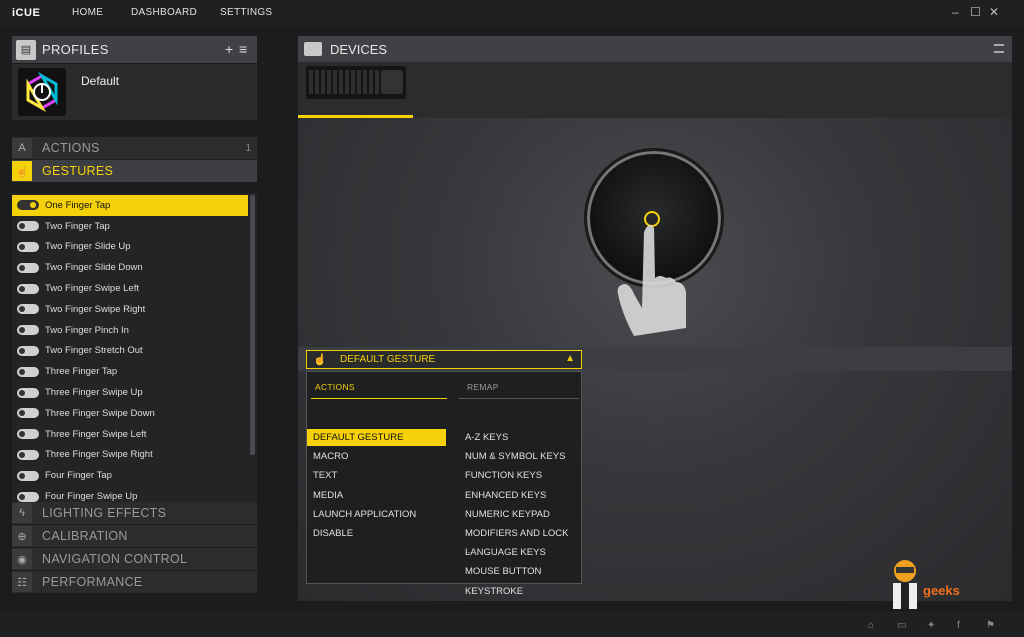 This screenshot has width=1024, height=637. I want to click on facebook-icon: f, so click(958, 625).